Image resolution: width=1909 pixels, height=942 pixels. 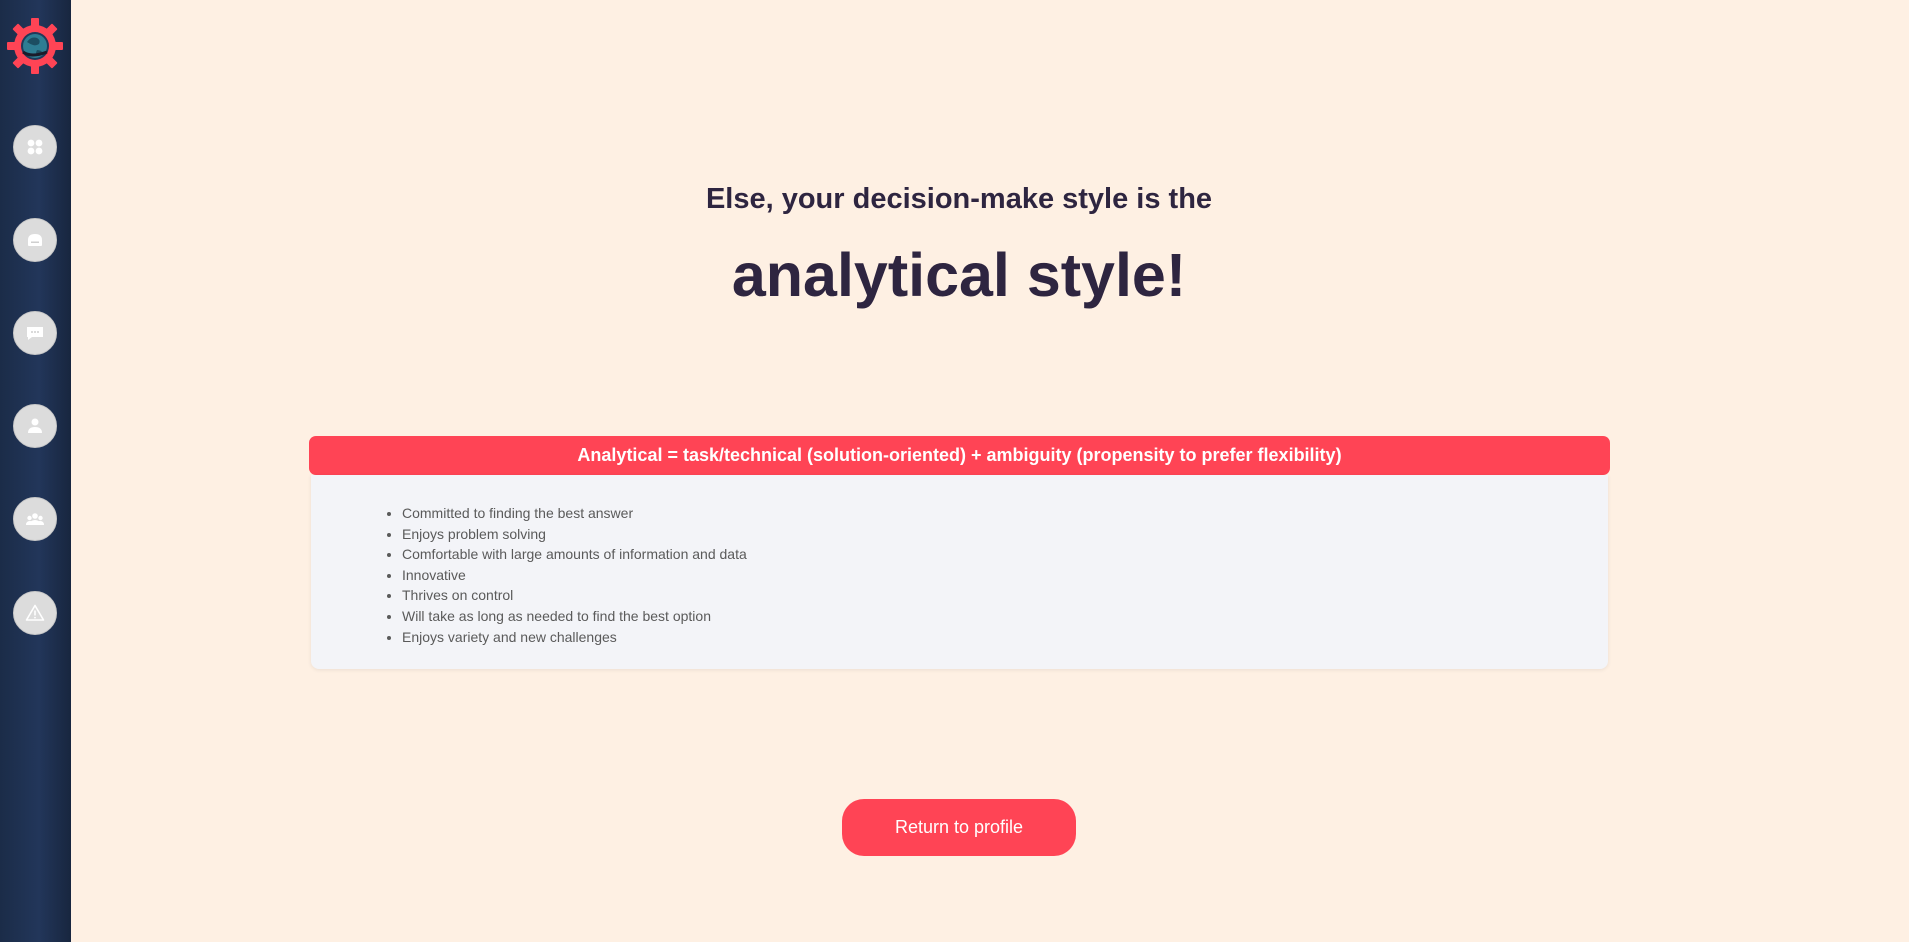 I want to click on list-item: Innovative, so click(x=574, y=575).